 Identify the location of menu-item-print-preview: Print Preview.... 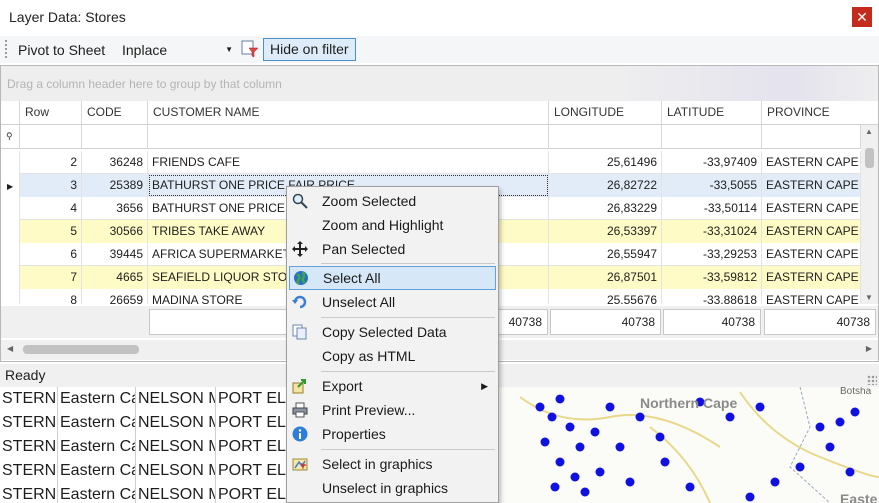
(392, 410).